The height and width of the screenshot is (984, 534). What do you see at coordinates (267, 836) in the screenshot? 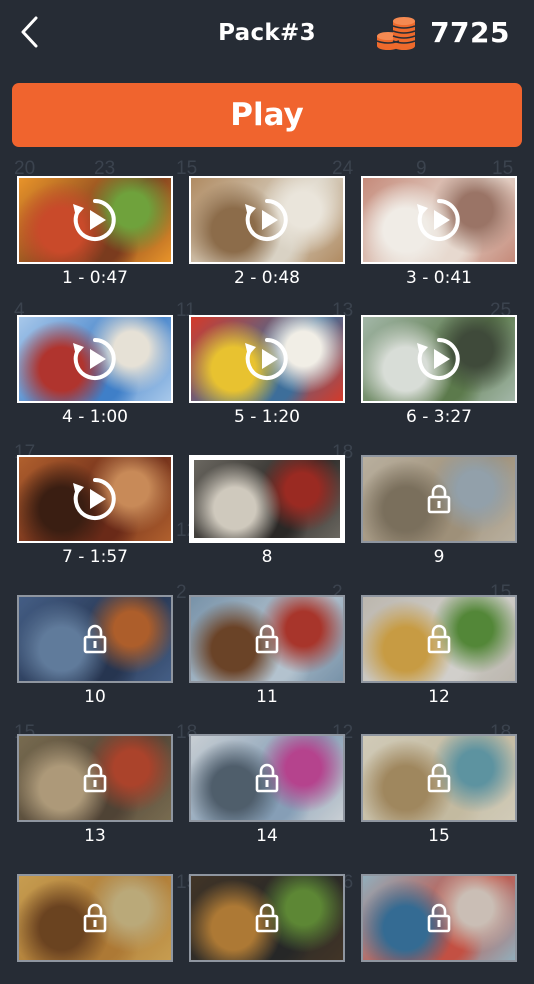
I see `level-label: 14` at bounding box center [267, 836].